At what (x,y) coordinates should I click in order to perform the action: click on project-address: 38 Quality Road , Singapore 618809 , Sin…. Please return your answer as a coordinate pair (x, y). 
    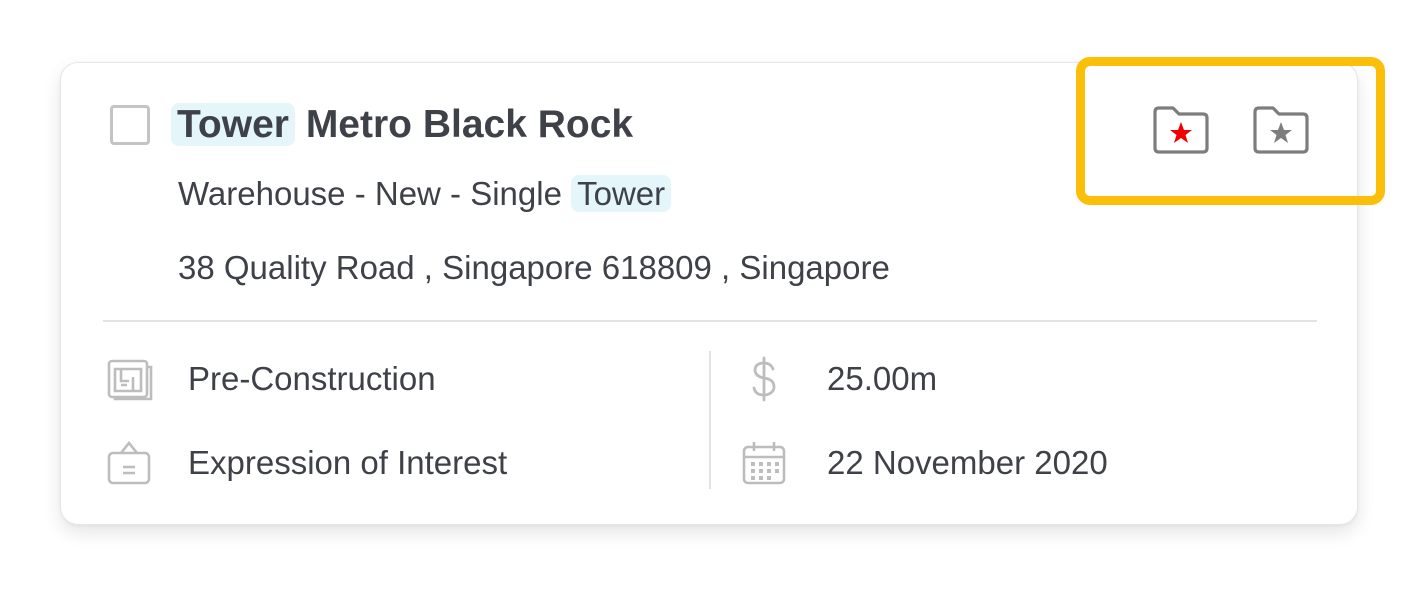
    Looking at the image, I should click on (534, 267).